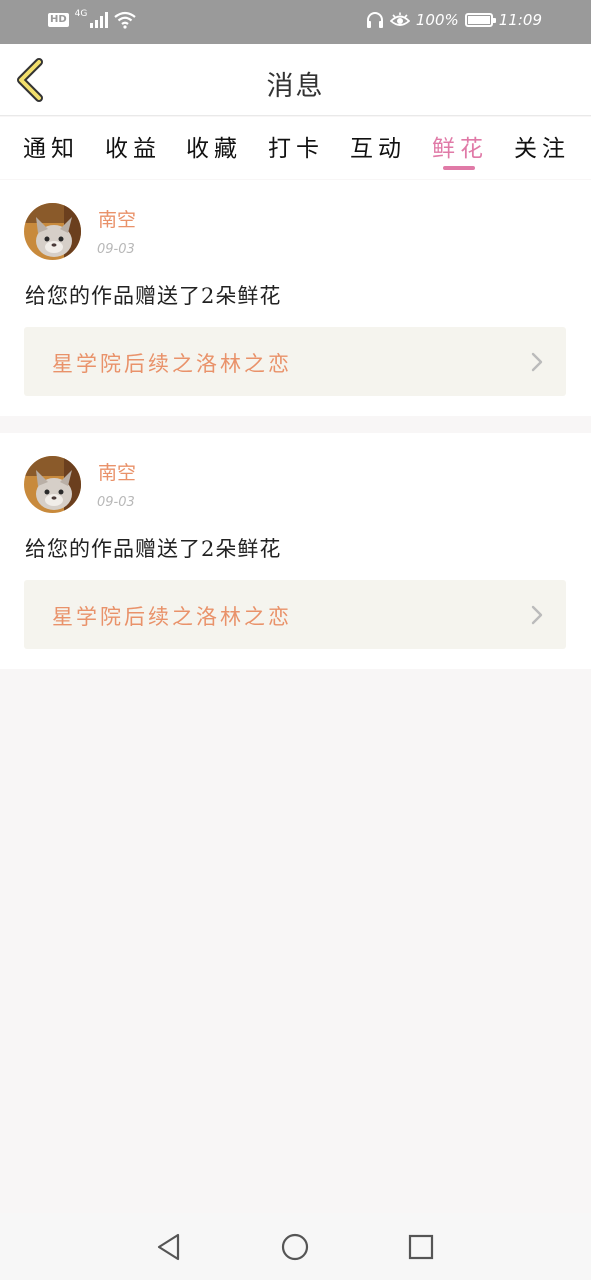 The image size is (591, 1280). I want to click on home-circle-icon, so click(295, 1247).